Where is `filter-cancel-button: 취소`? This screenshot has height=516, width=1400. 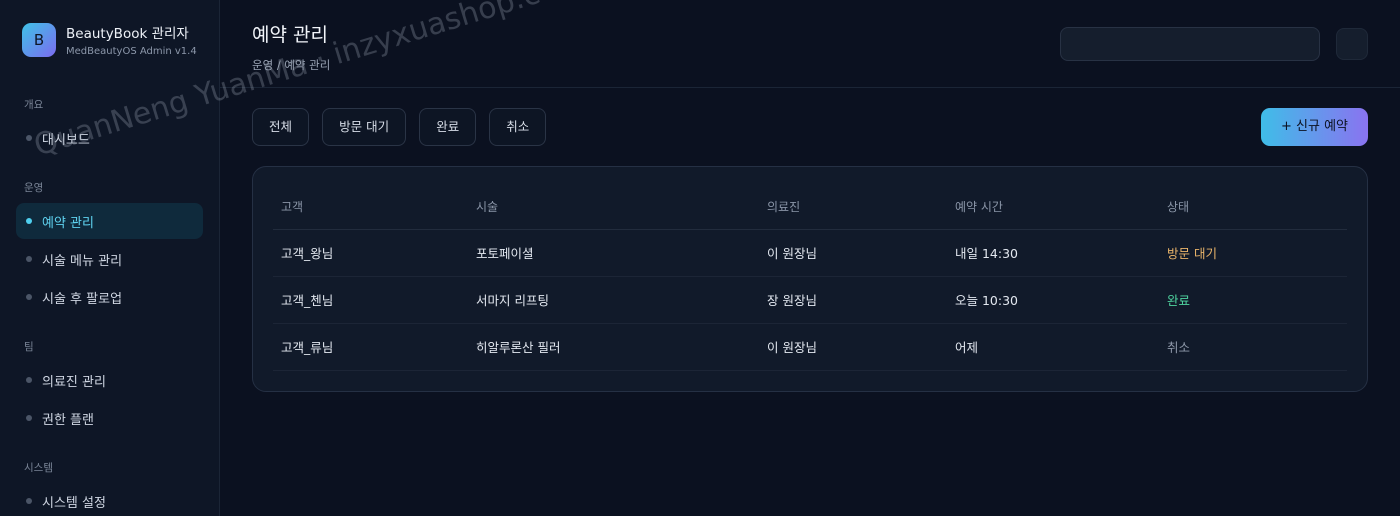 filter-cancel-button: 취소 is located at coordinates (518, 127).